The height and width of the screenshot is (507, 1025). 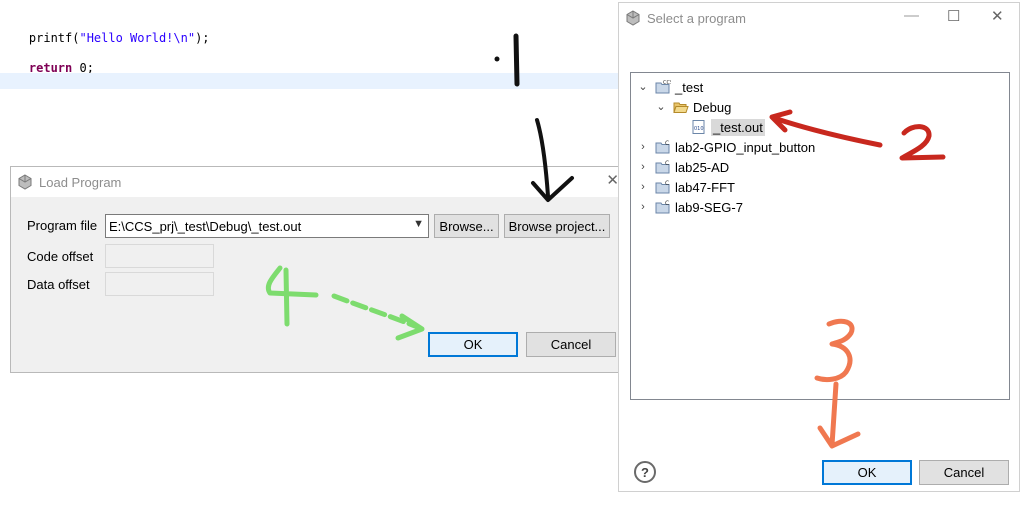 What do you see at coordinates (292, 296) in the screenshot?
I see `annotation-digit-four` at bounding box center [292, 296].